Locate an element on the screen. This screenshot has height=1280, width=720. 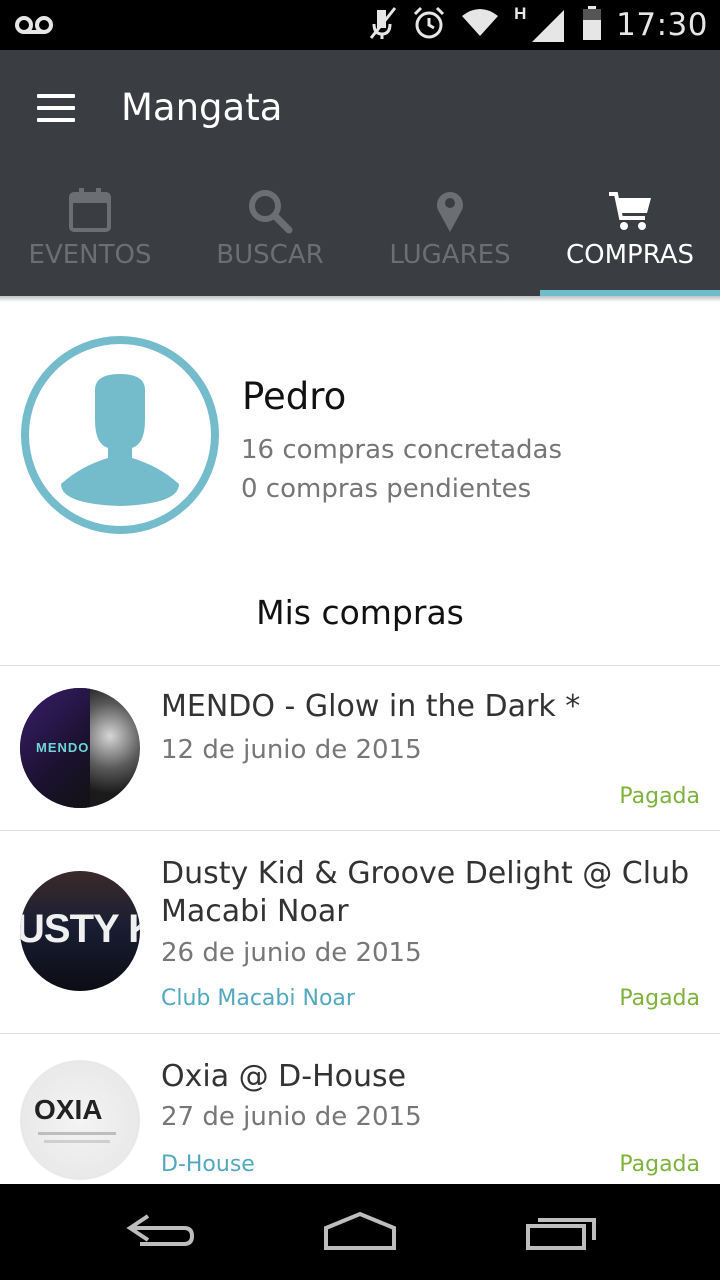
purchase-title: Oxia @ D-House is located at coordinates (284, 1076).